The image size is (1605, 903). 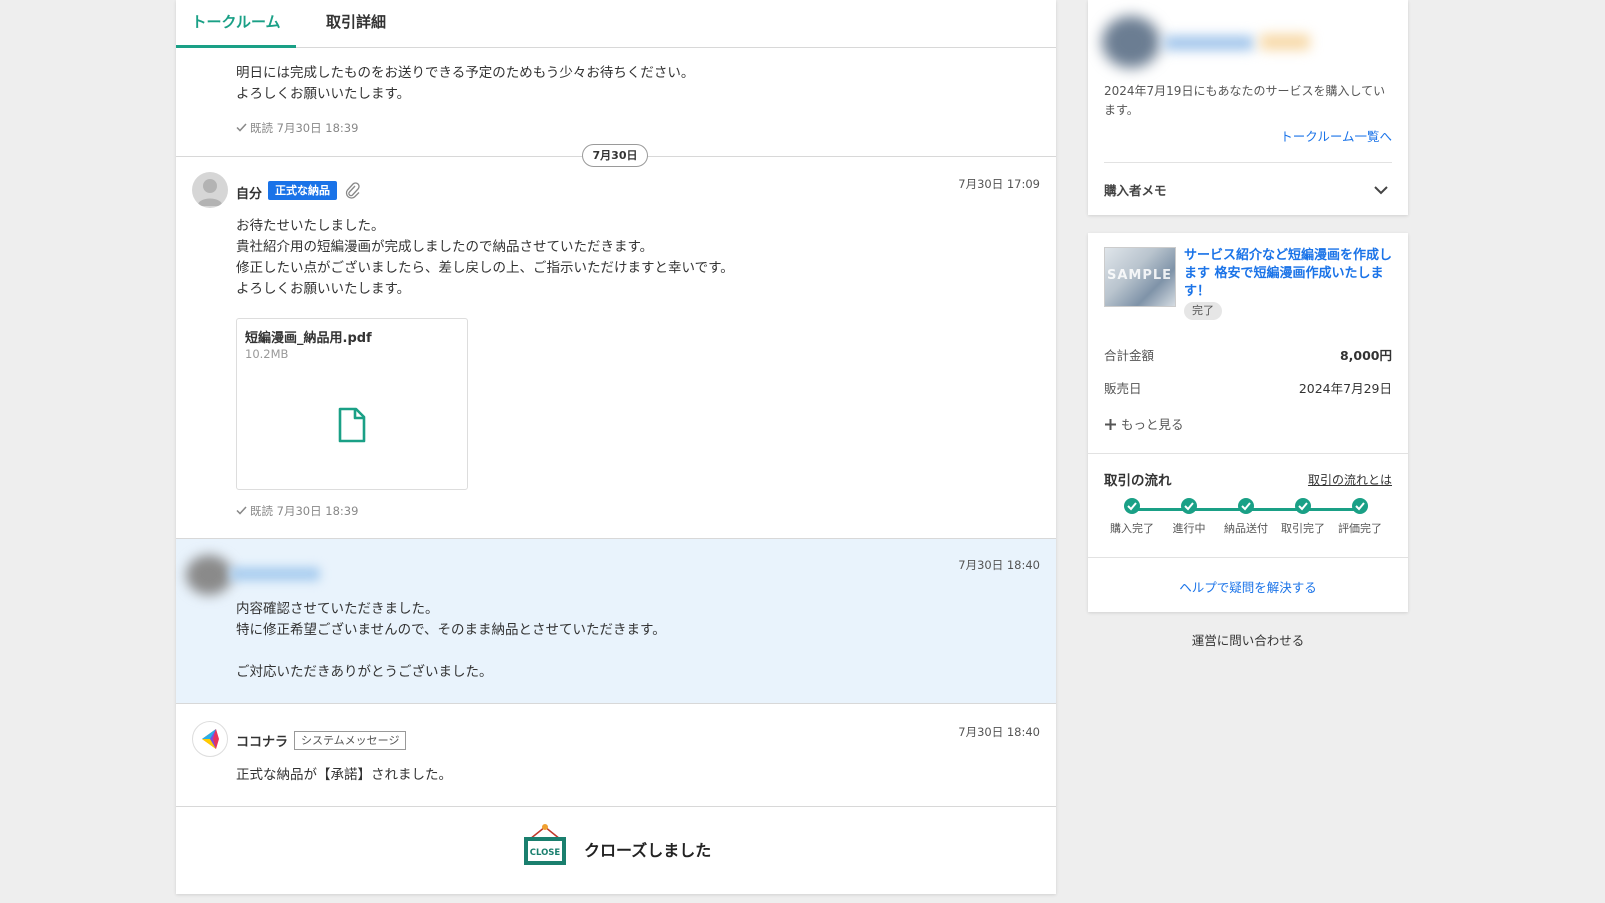 I want to click on buyer-memo-label: 購入者メモ, so click(x=1135, y=190).